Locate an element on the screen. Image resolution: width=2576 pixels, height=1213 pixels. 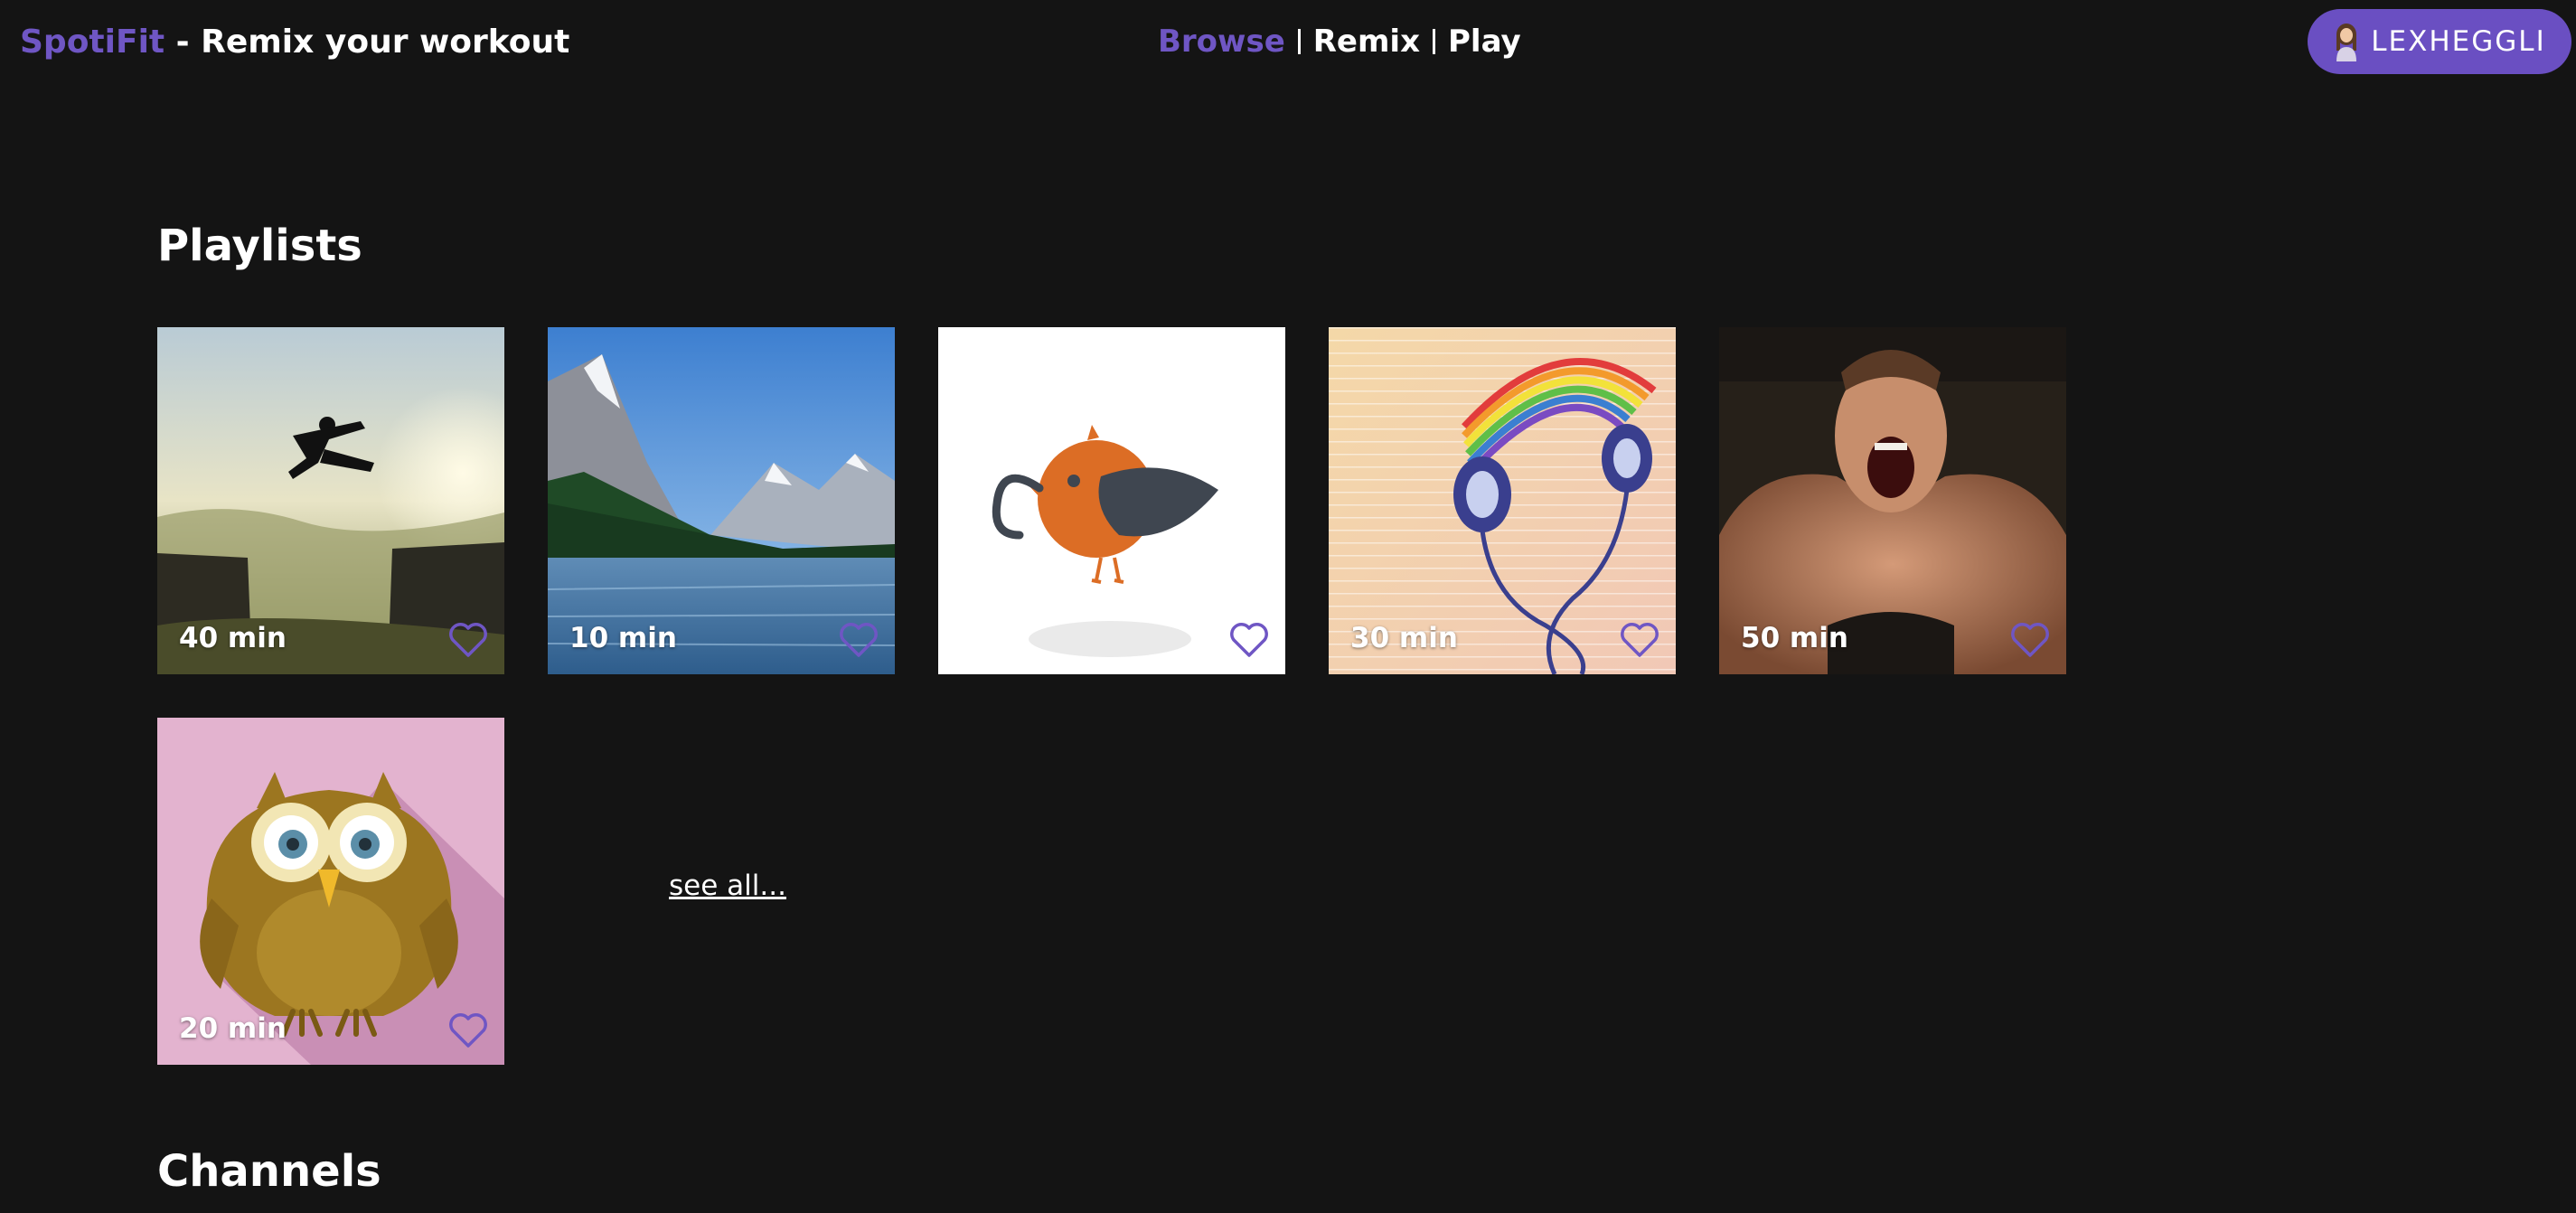
playlist-tile is located at coordinates (1111, 500).